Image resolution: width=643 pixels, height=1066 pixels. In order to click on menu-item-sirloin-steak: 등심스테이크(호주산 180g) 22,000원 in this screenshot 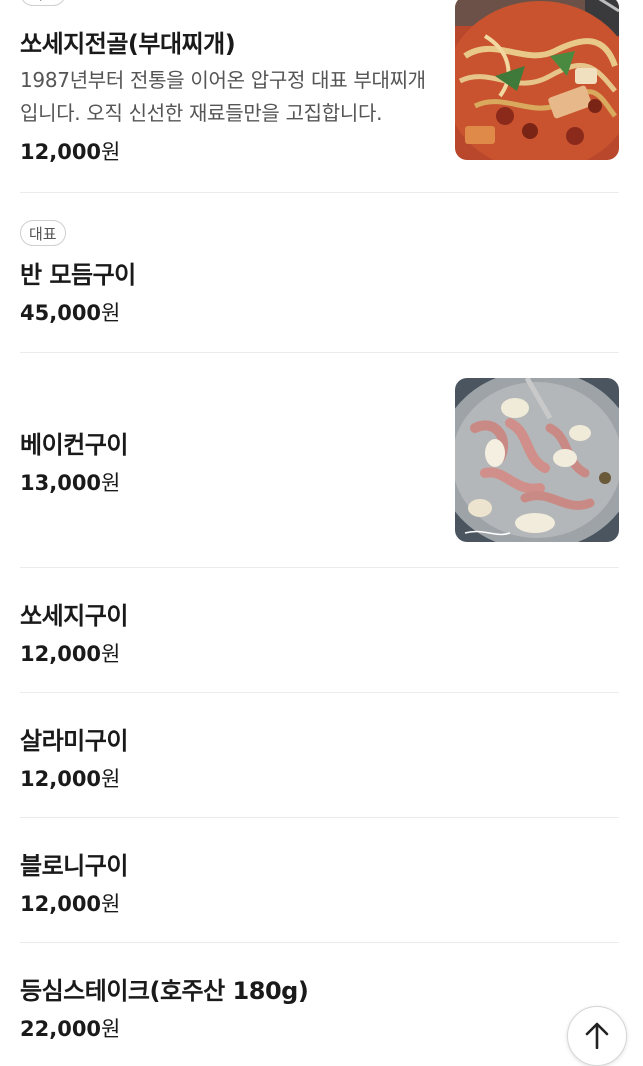, I will do `click(319, 999)`.